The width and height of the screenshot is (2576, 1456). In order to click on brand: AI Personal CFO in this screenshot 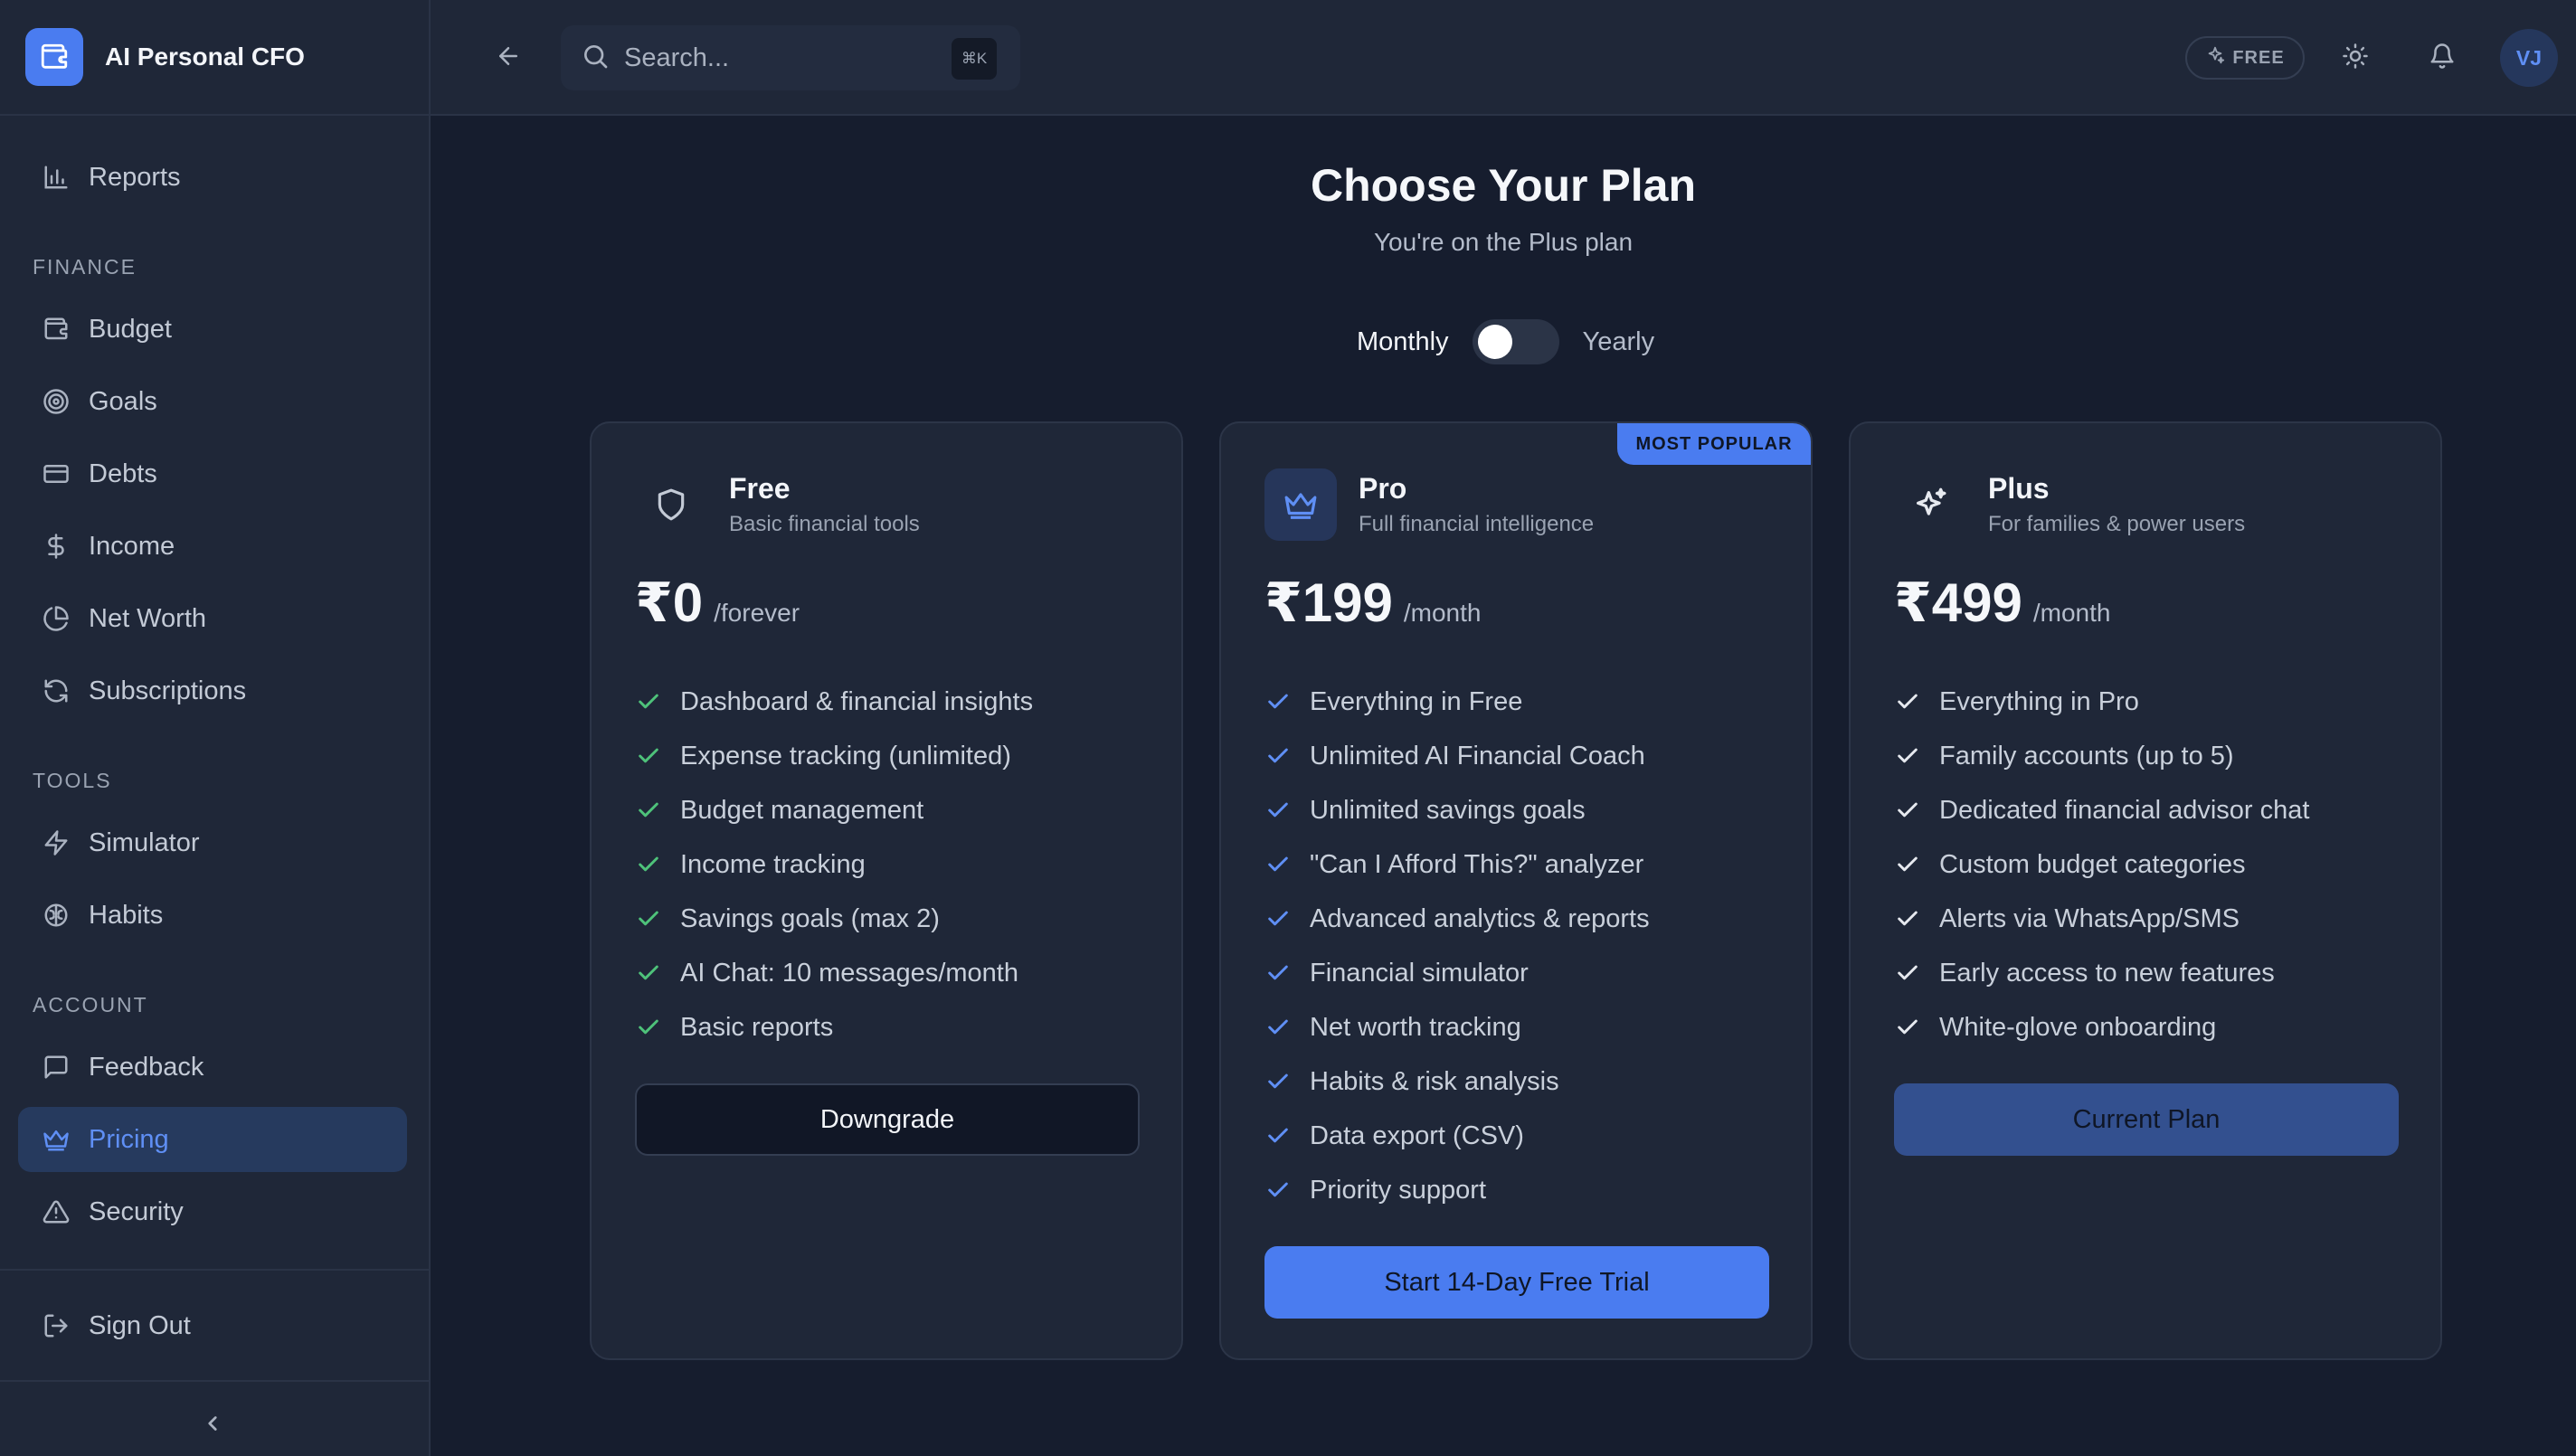, I will do `click(214, 58)`.